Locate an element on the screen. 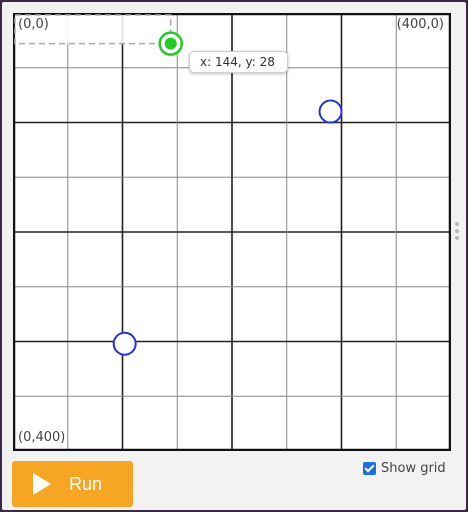 Image resolution: width=468 pixels, height=512 pixels. corner-label-top-right: (400,0) is located at coordinates (420, 24).